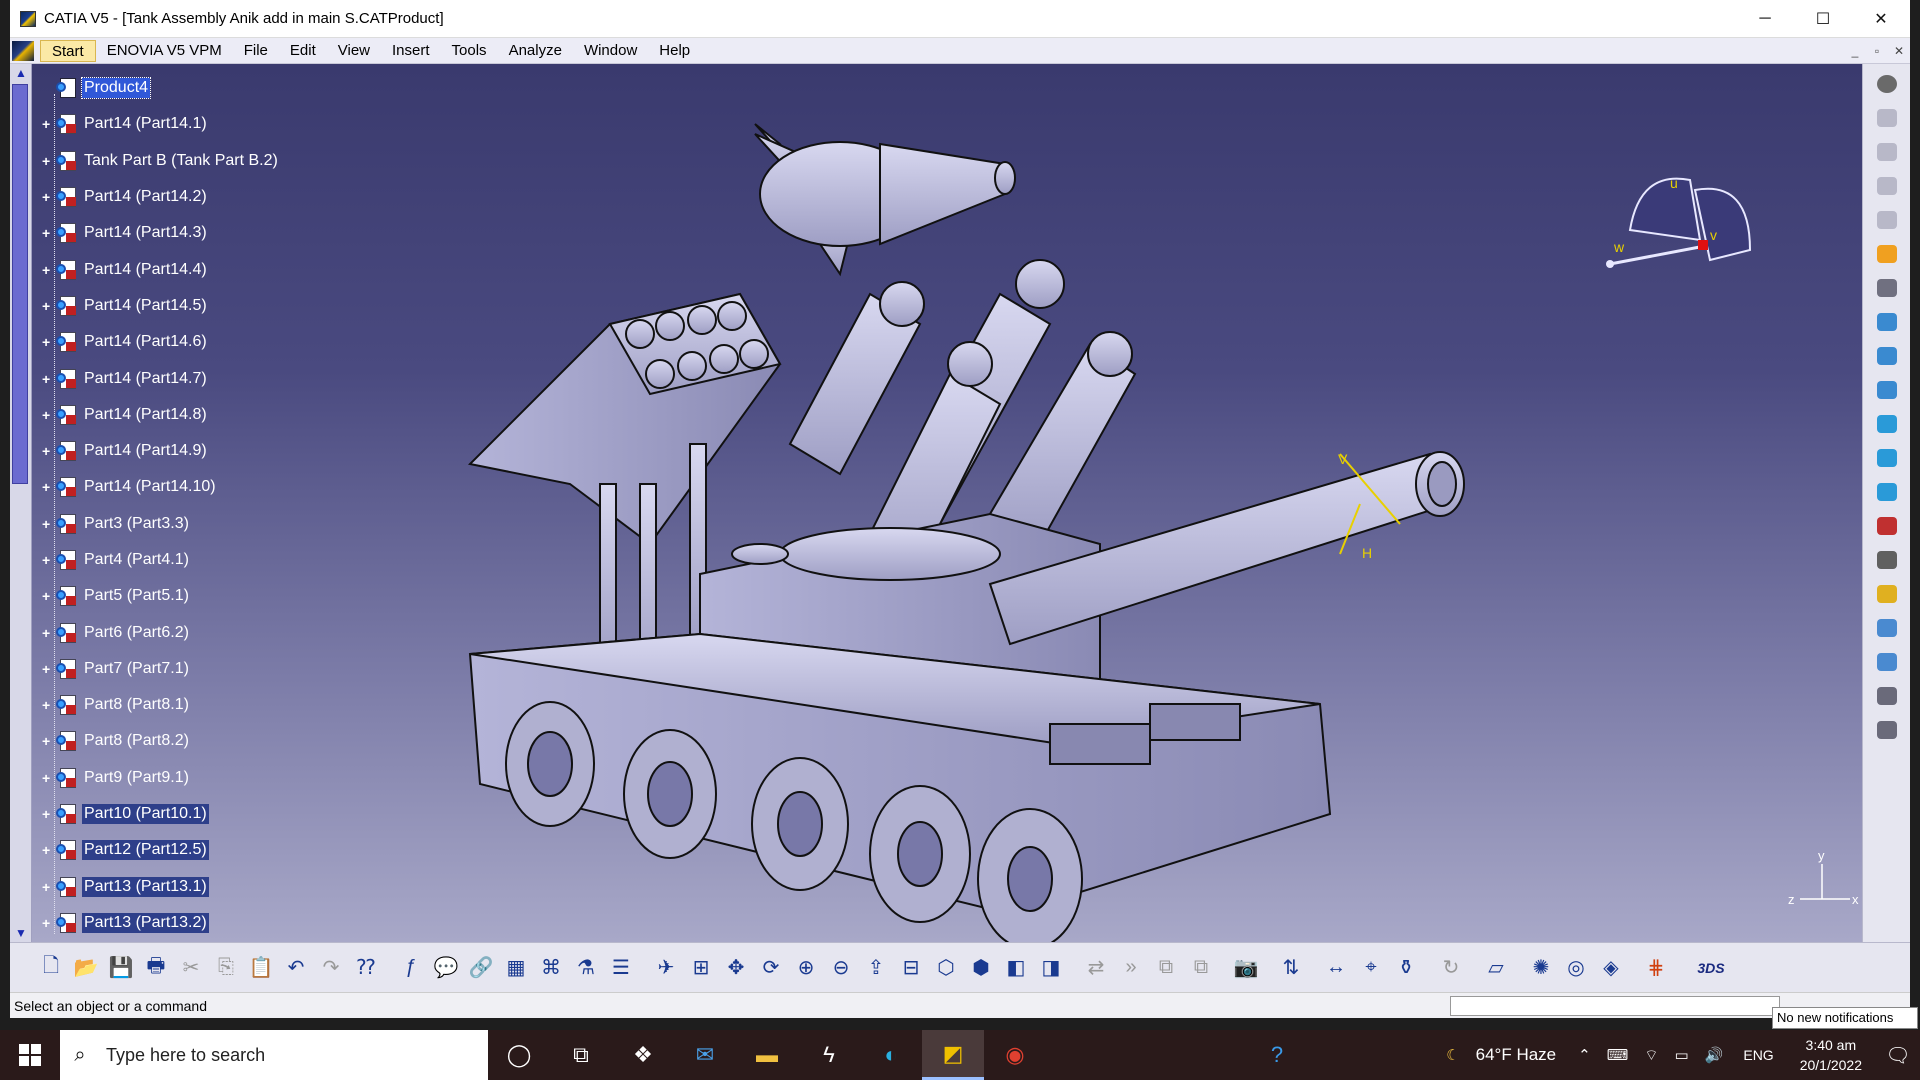 This screenshot has width=1920, height=1080. What do you see at coordinates (736, 968) in the screenshot?
I see `pan-button: ✥` at bounding box center [736, 968].